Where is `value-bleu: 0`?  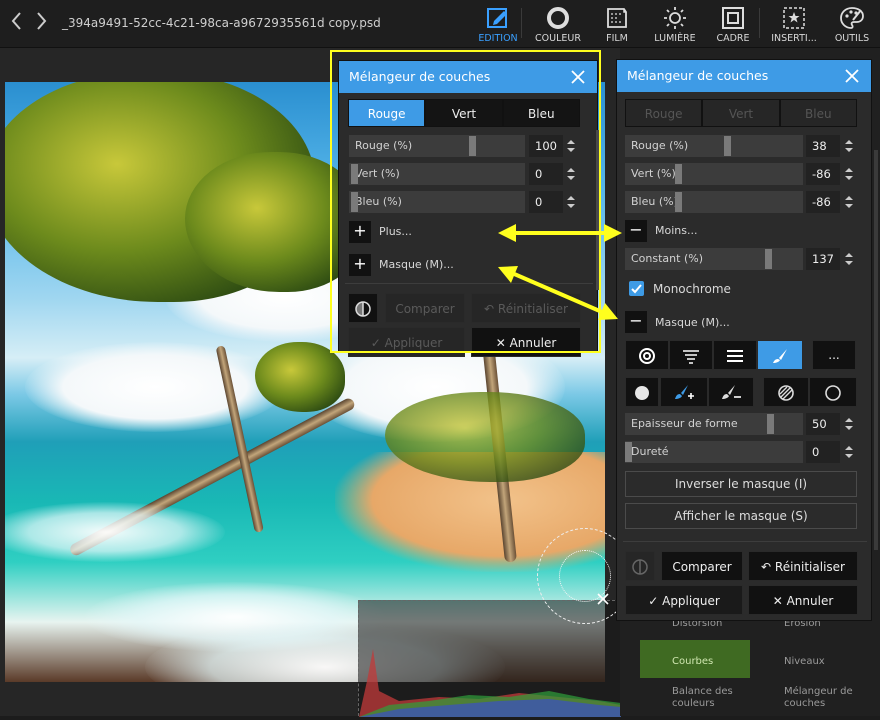
value-bleu: 0 is located at coordinates (546, 202).